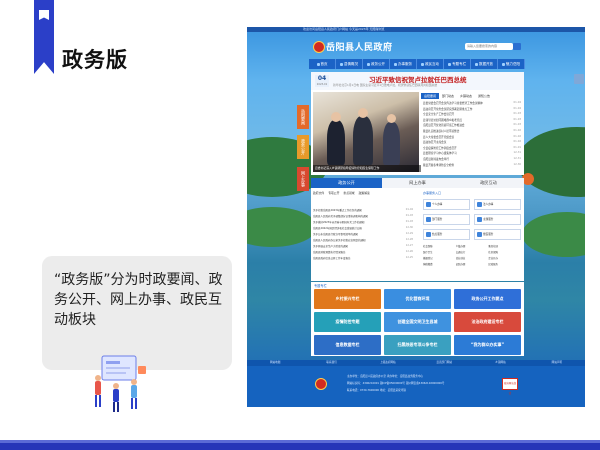 The width and height of the screenshot is (600, 450). Describe the element at coordinates (439, 264) in the screenshot. I see `service-link: 纳税缴费` at that location.